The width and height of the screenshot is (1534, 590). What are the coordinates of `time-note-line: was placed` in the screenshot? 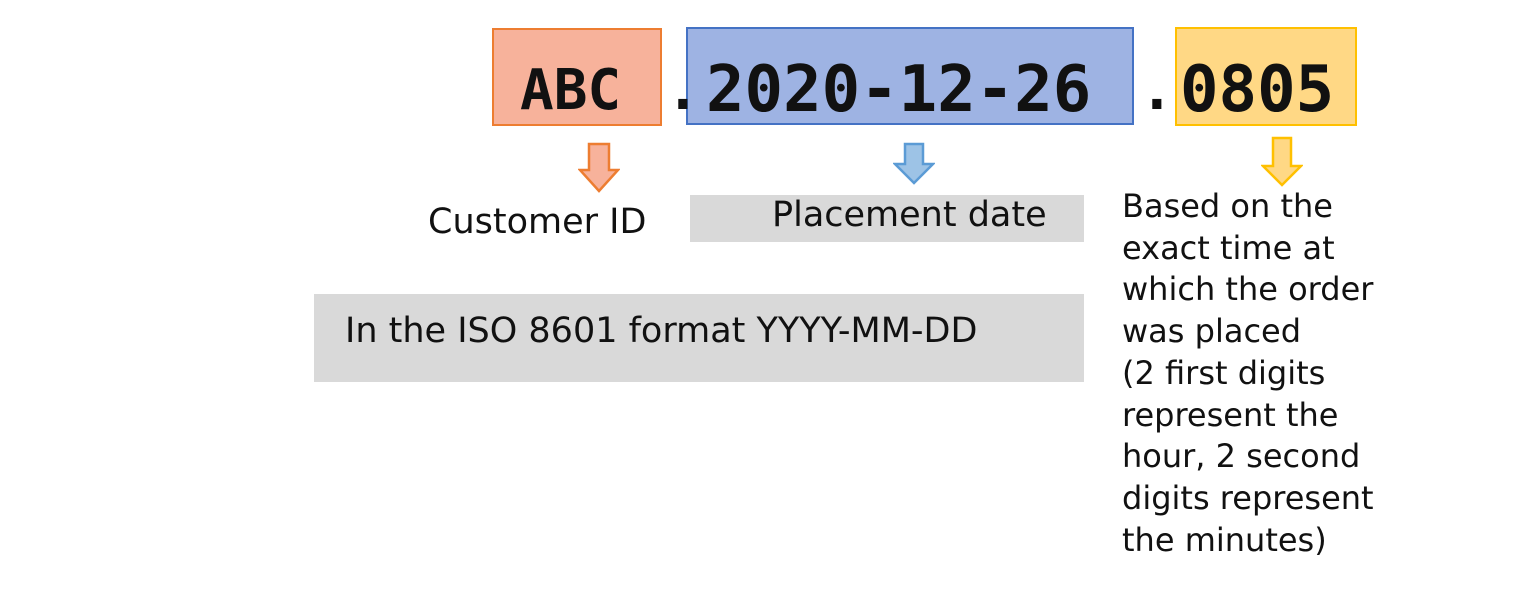 It's located at (1212, 331).